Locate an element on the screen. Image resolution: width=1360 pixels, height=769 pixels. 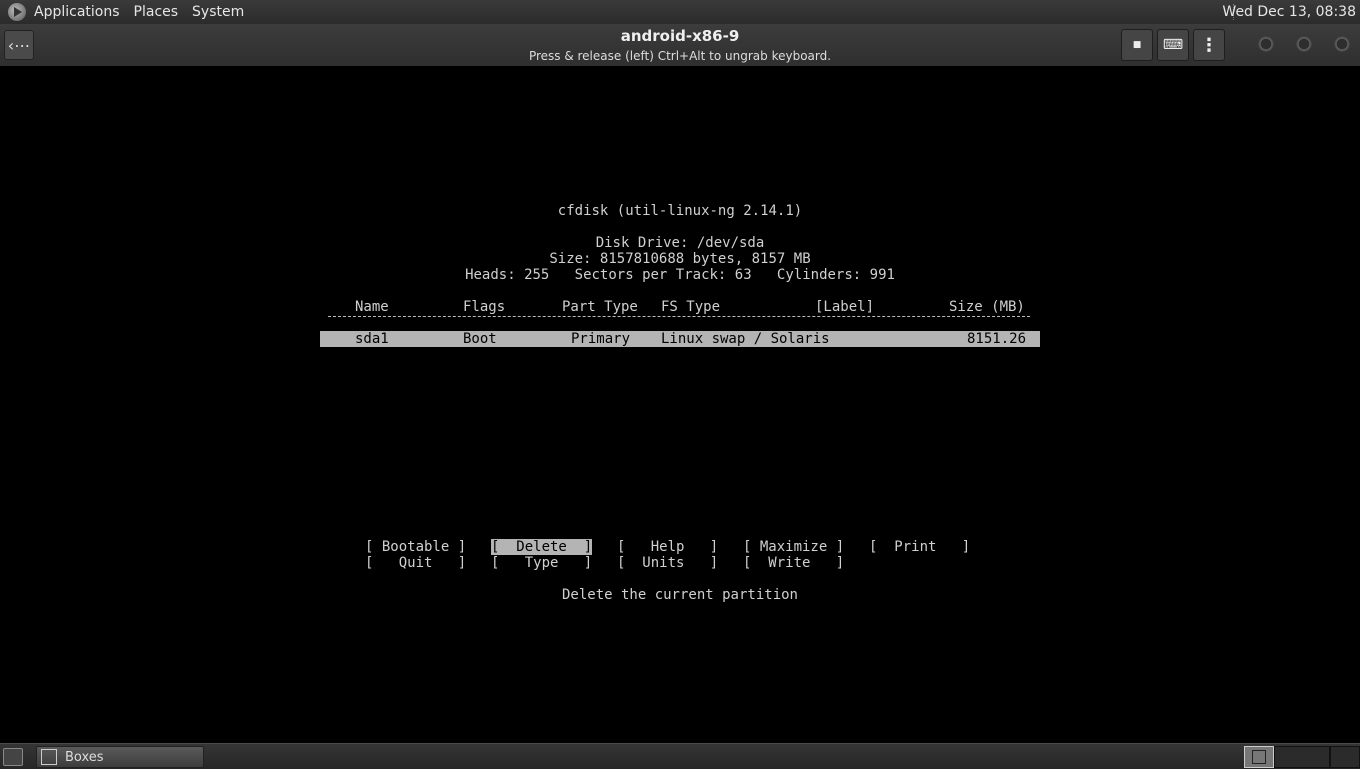
partition-name: sda1 is located at coordinates (372, 339).